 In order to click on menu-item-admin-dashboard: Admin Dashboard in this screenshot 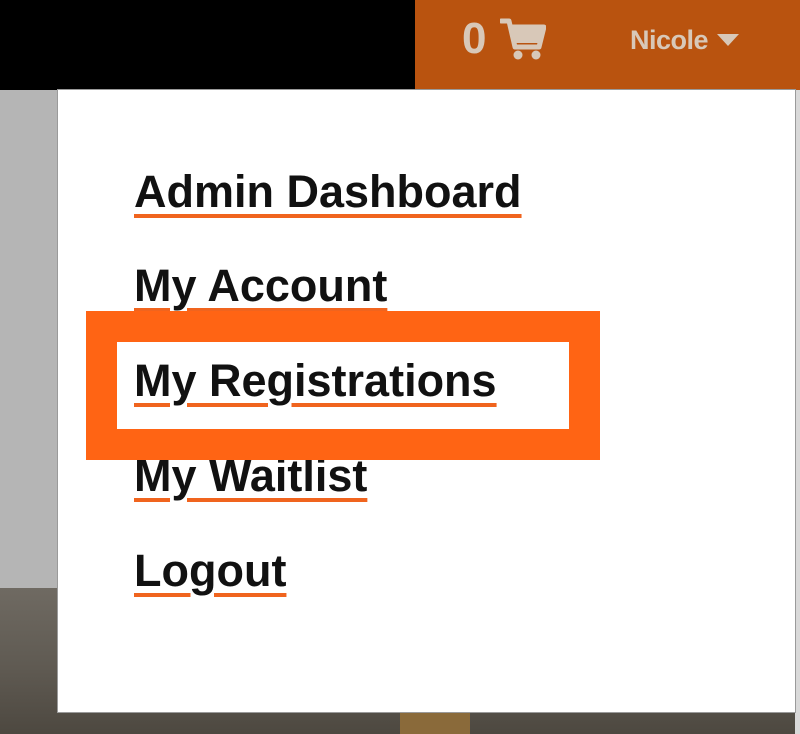, I will do `click(328, 192)`.